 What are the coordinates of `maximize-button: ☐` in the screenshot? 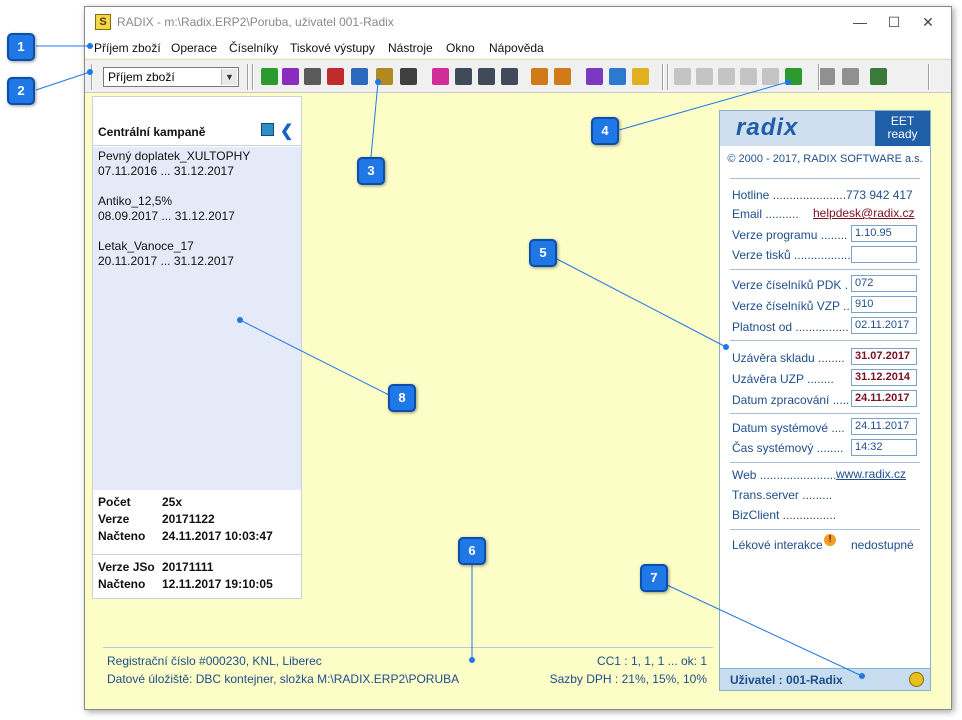 It's located at (894, 22).